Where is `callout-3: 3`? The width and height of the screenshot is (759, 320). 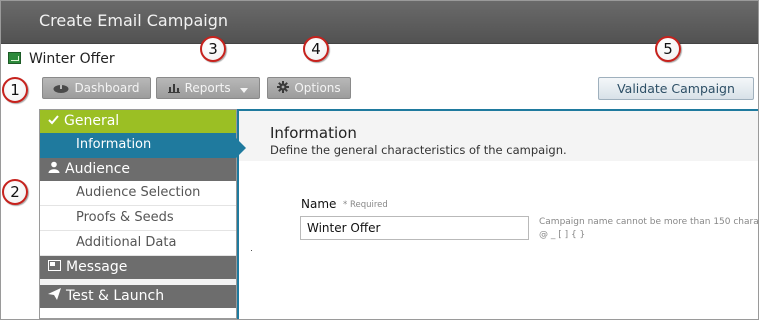 callout-3: 3 is located at coordinates (213, 49).